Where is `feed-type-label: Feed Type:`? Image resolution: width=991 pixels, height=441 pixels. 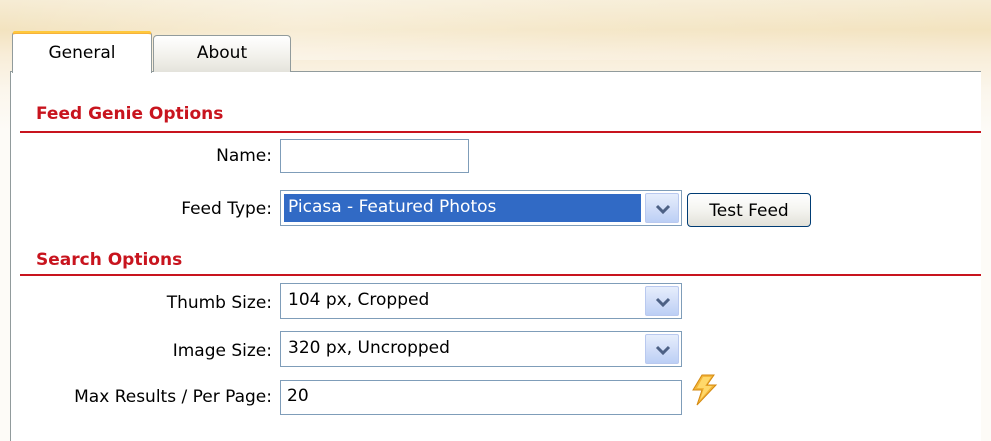 feed-type-label: Feed Type: is located at coordinates (226, 209).